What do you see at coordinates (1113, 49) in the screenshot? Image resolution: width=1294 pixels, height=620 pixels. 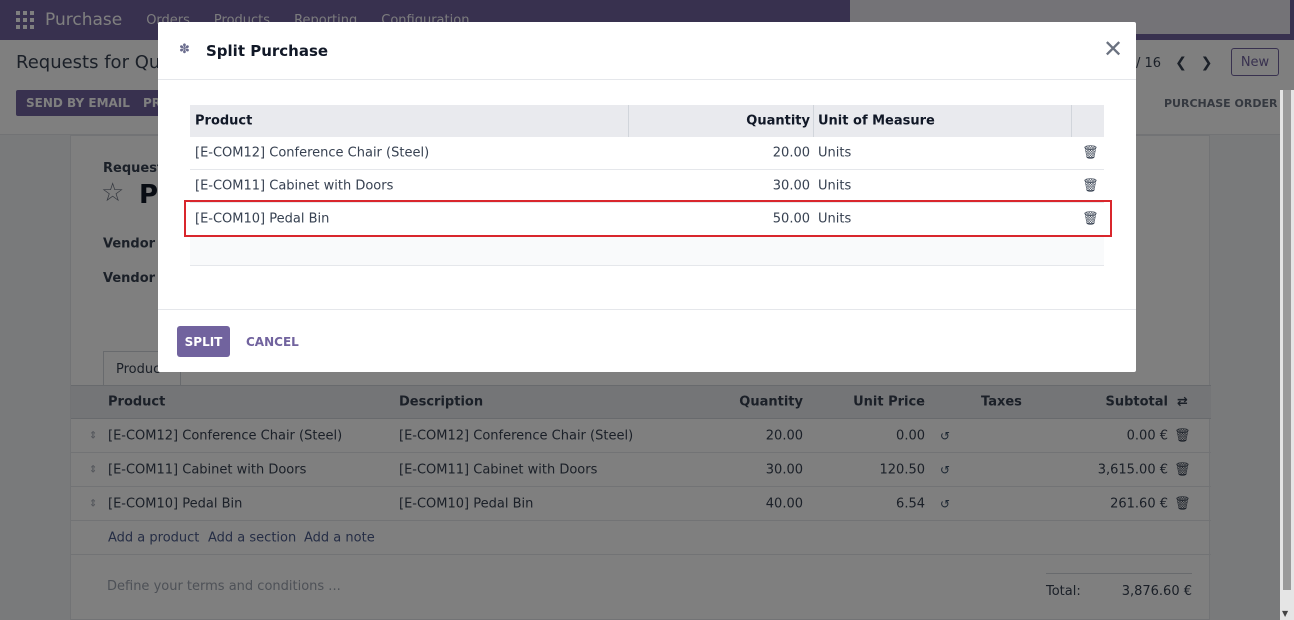 I see `close-icon: ✕` at bounding box center [1113, 49].